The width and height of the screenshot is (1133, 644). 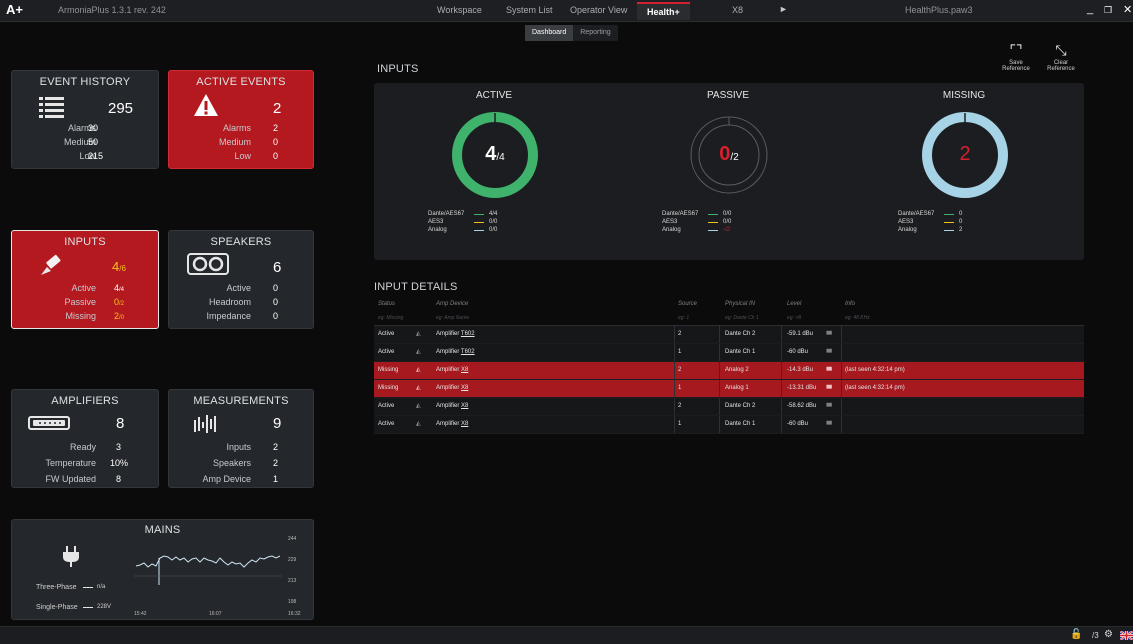 I want to click on row-value: 30, so click(x=93, y=128).